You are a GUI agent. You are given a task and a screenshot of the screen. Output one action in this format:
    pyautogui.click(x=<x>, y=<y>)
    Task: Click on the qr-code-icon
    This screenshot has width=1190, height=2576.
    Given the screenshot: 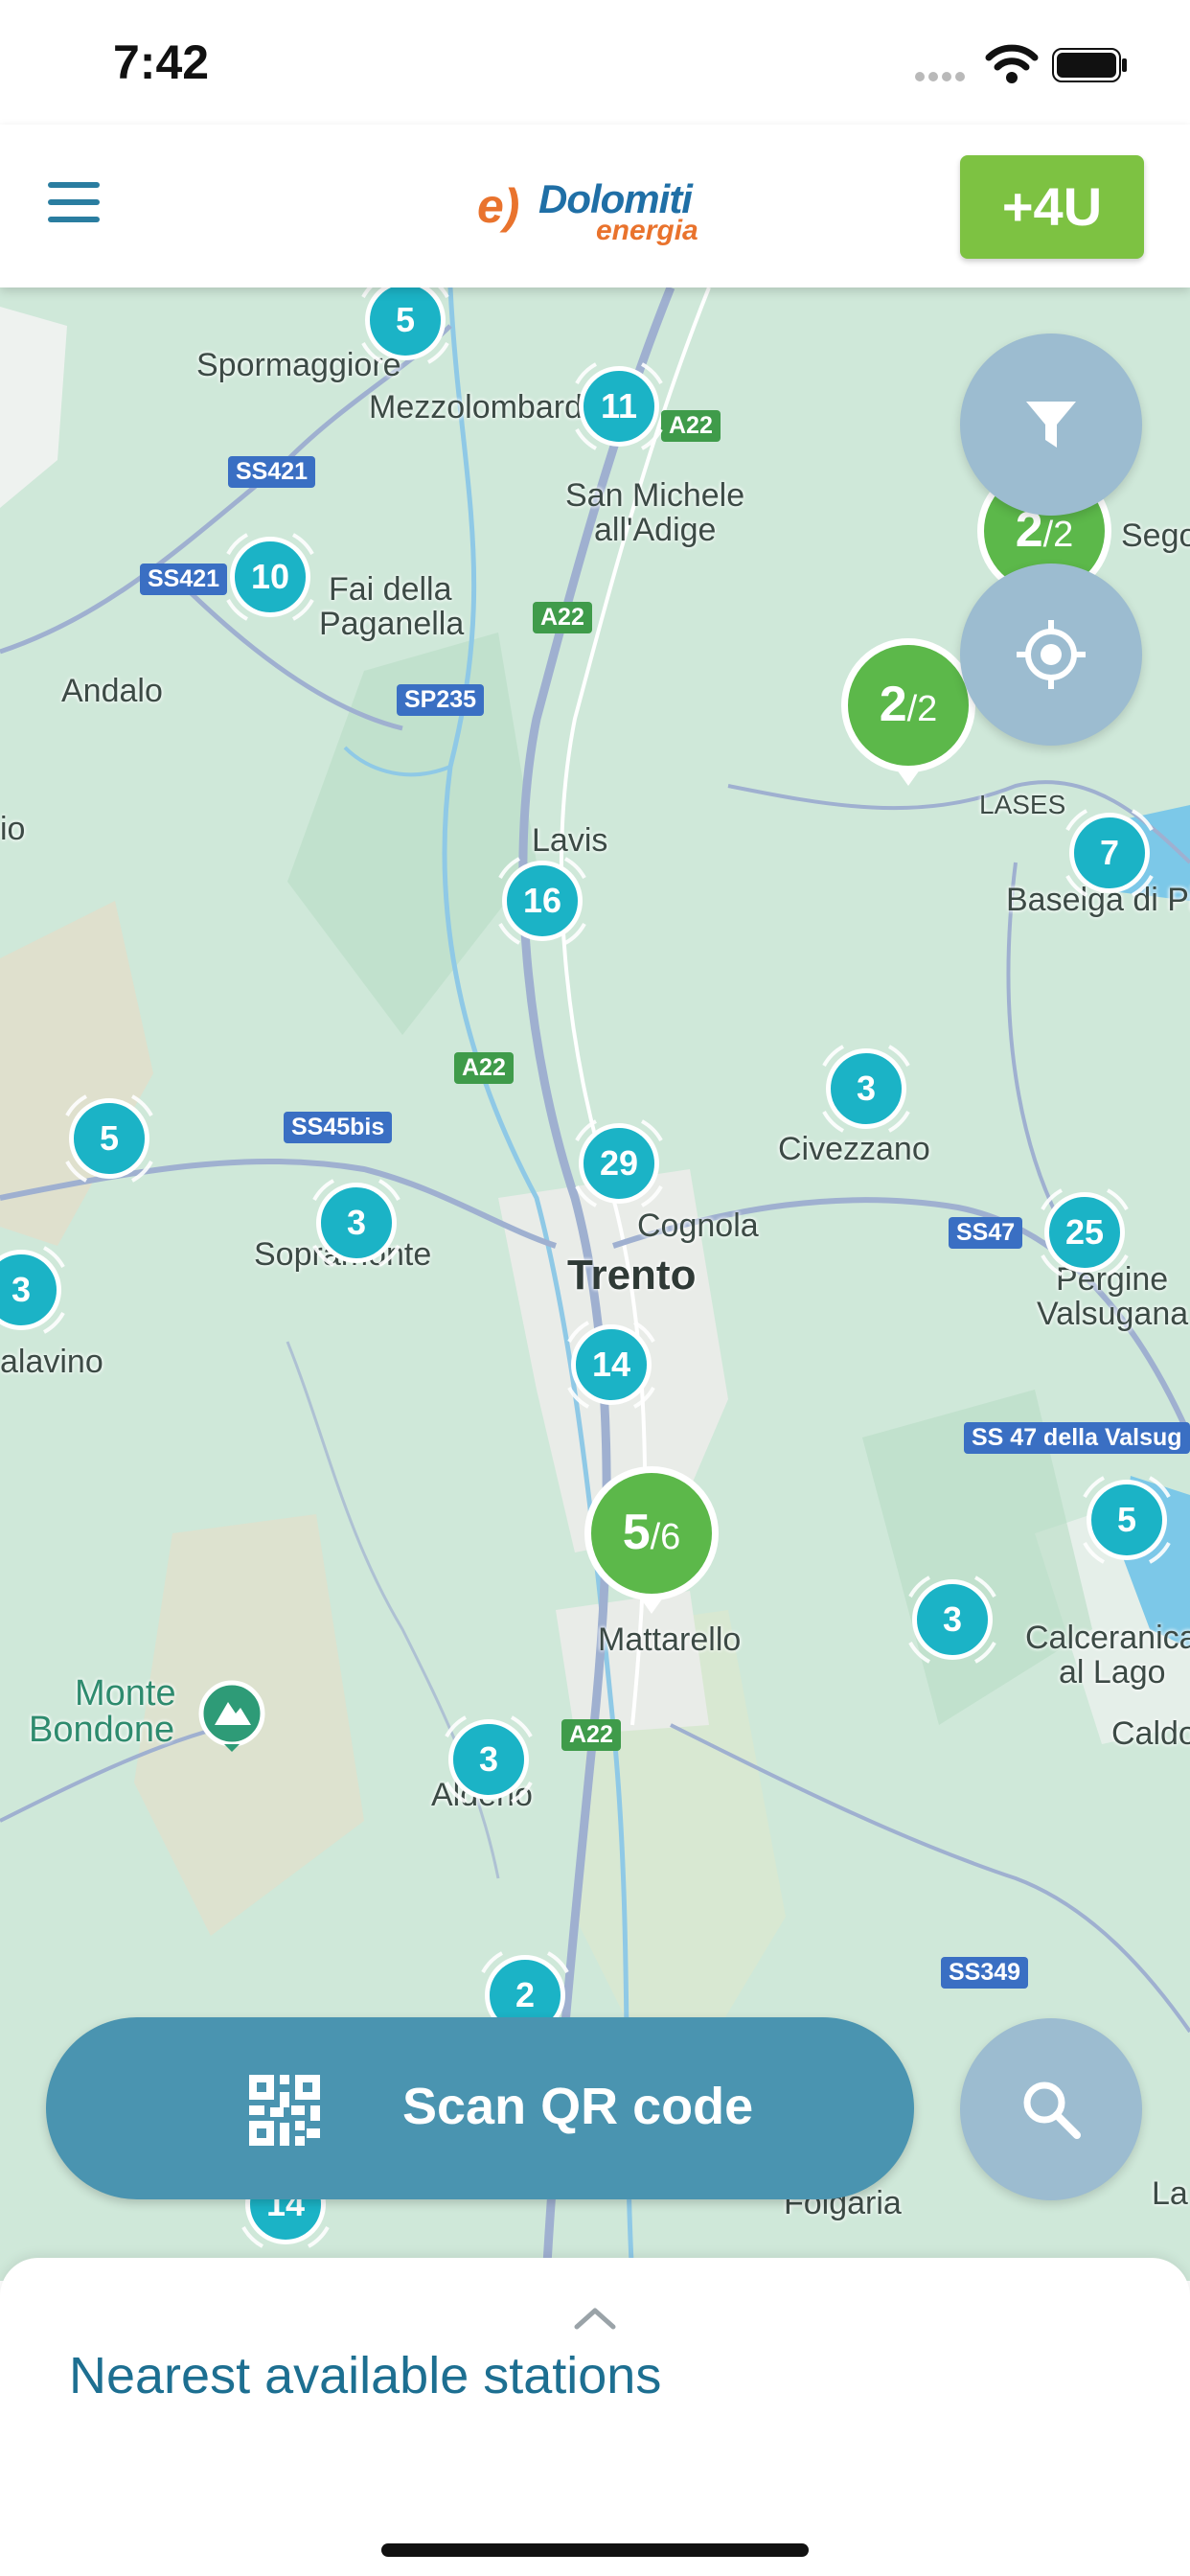 What is the action you would take?
    pyautogui.click(x=285, y=2110)
    